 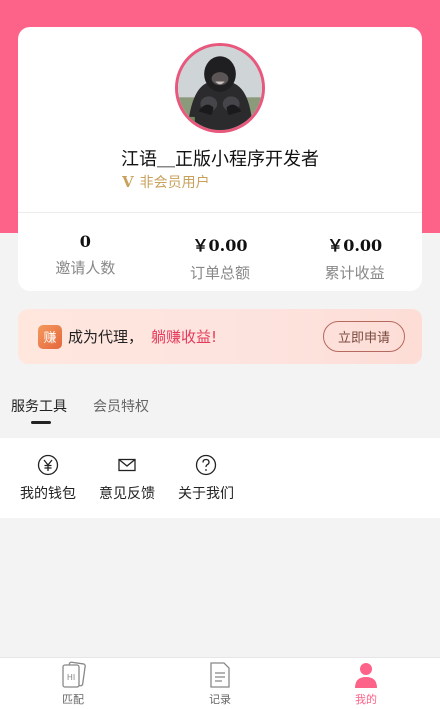 I want to click on stats-row: 0 邀请人数 ￥0.00 订单总额 ￥0.00 累计收益, so click(x=220, y=257).